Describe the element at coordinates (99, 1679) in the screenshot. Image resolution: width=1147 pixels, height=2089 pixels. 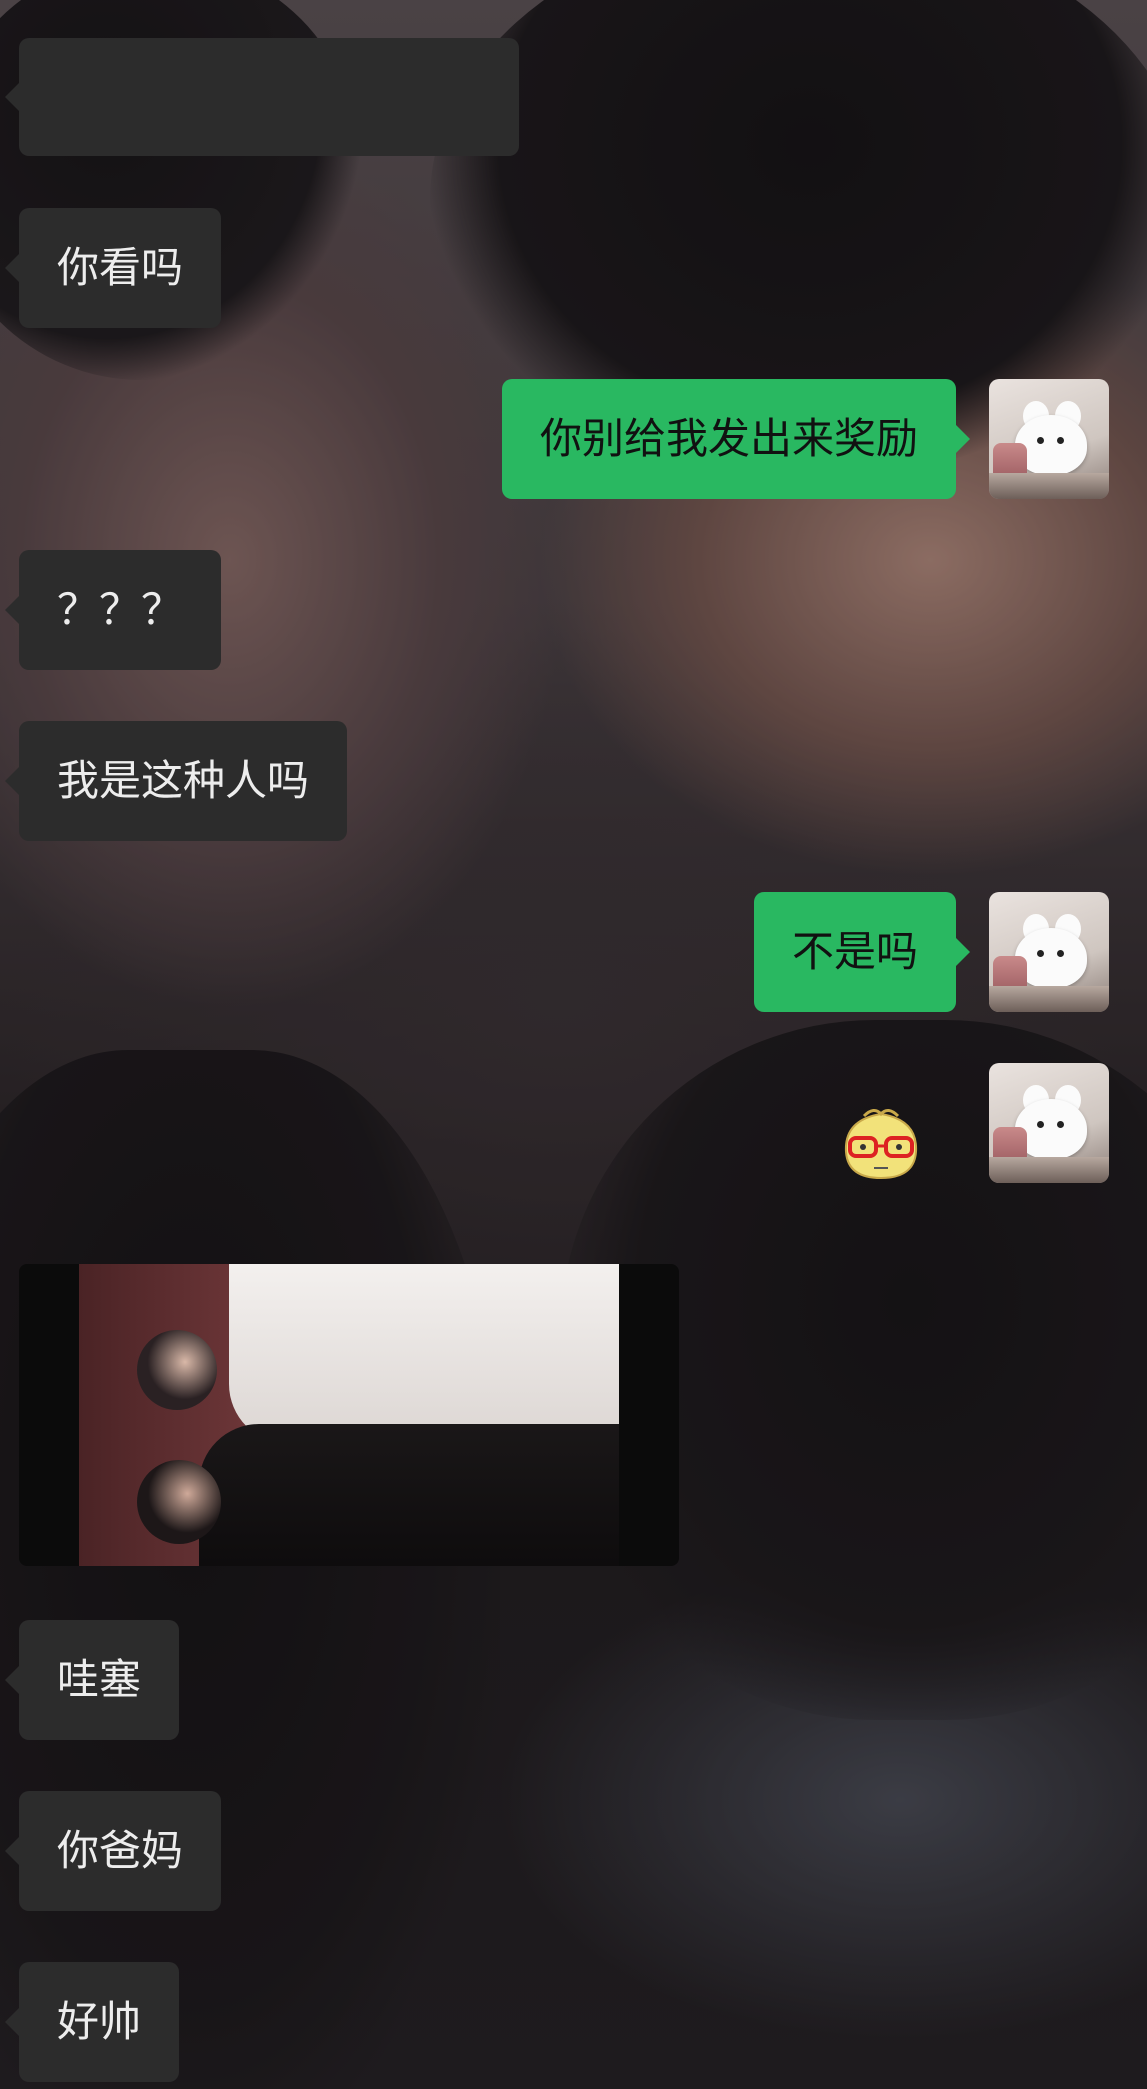
I see `message-text: 哇塞` at that location.